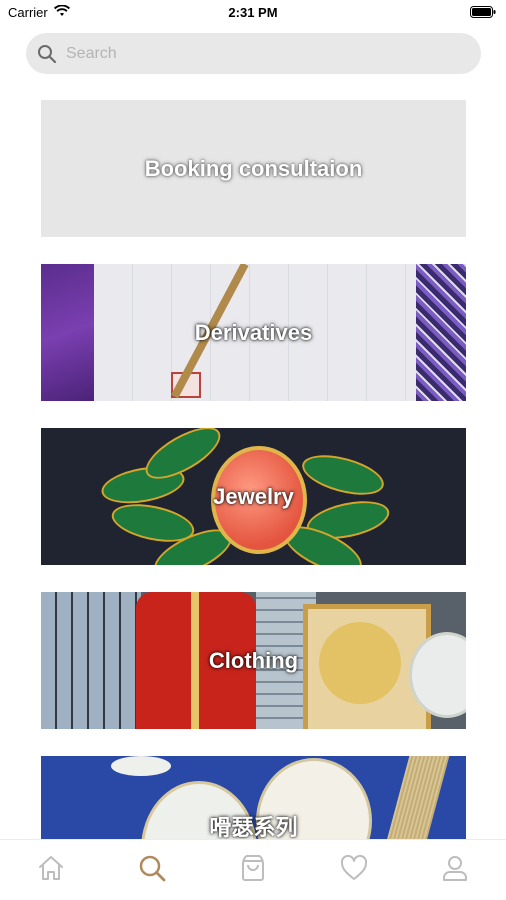  I want to click on battery-icon, so click(483, 13).